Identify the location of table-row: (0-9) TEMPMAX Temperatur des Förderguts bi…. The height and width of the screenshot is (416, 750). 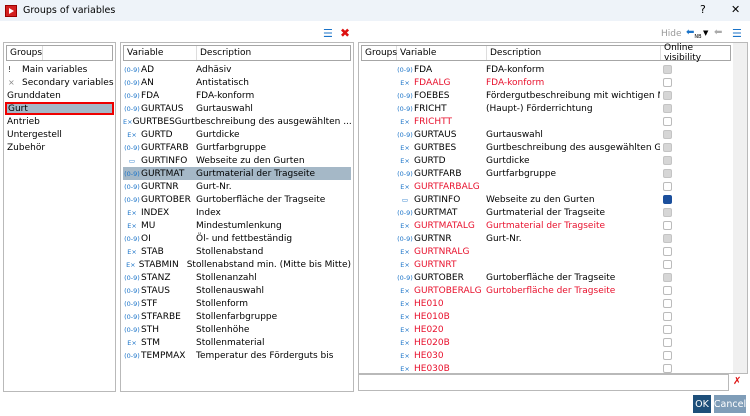
(237, 355).